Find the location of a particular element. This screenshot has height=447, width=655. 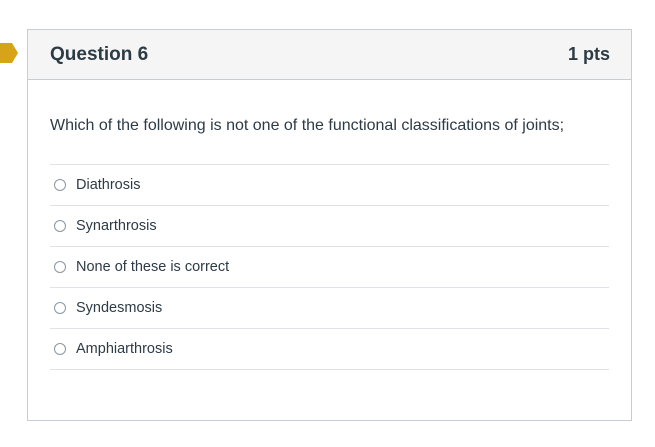

answer-option-synarthrosis: Synarthrosis is located at coordinates (329, 226).